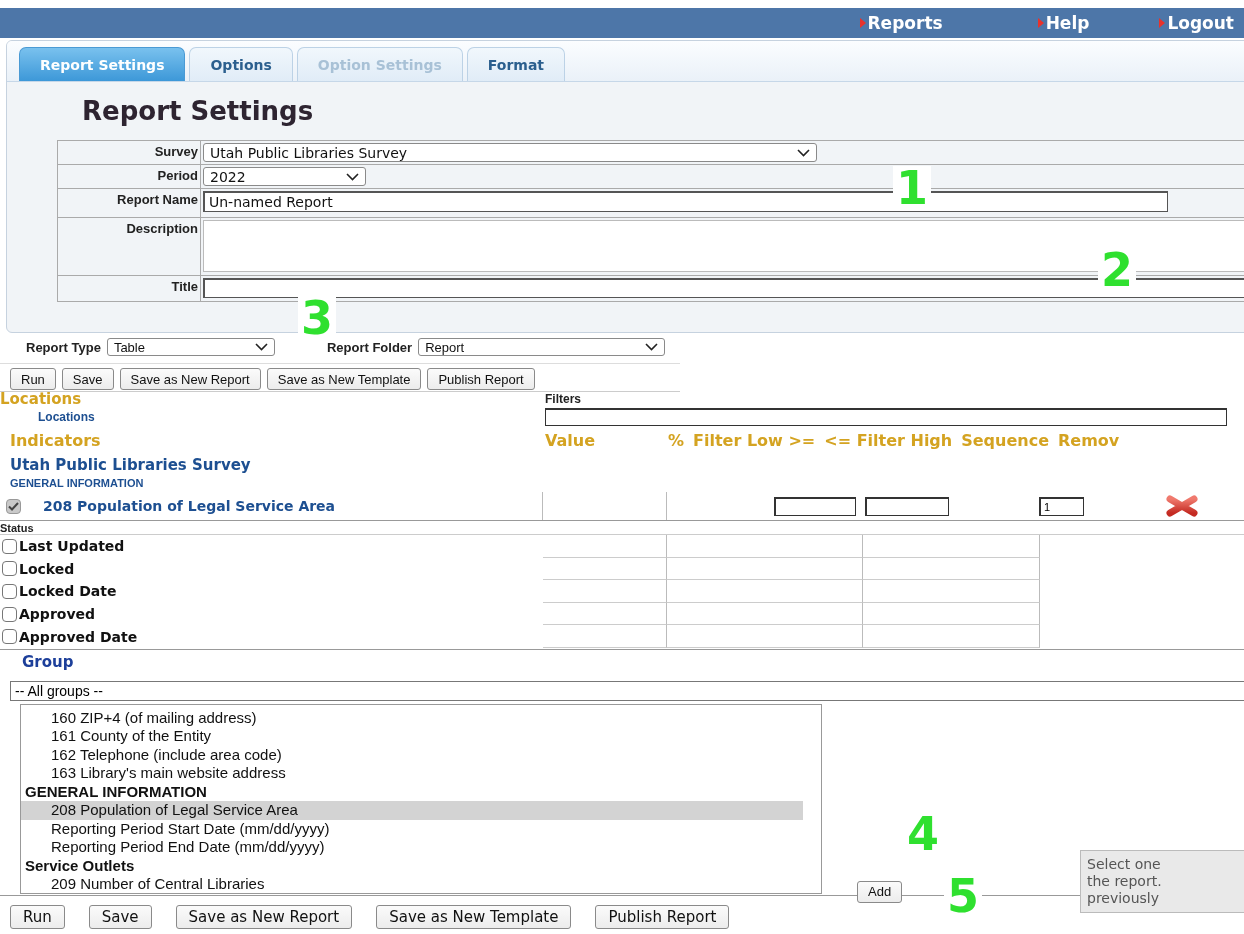 This screenshot has width=1244, height=934. I want to click on field-label: Report Folder, so click(369, 347).